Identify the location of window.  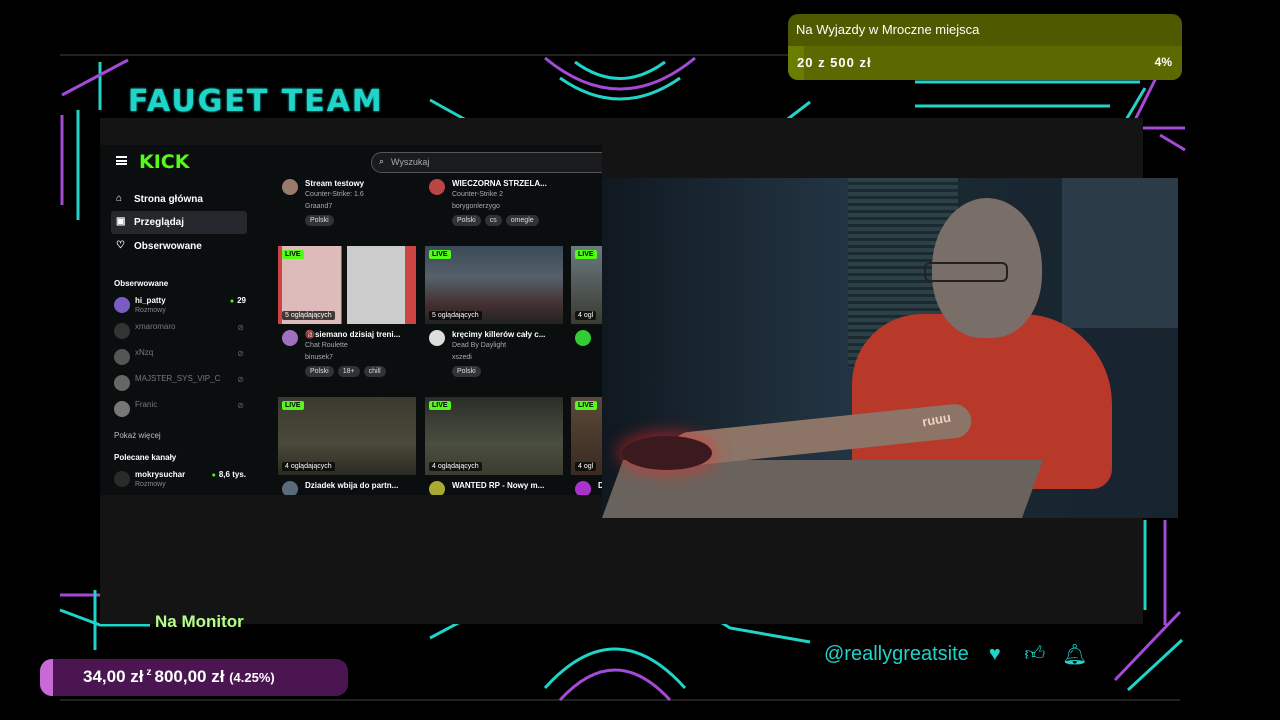
(1120, 253).